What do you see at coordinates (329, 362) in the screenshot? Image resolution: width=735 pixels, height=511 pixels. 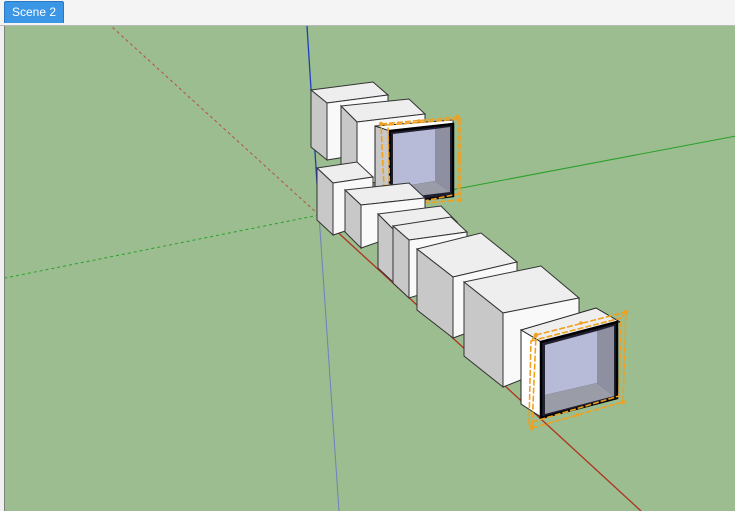 I see `blue-axis-negative` at bounding box center [329, 362].